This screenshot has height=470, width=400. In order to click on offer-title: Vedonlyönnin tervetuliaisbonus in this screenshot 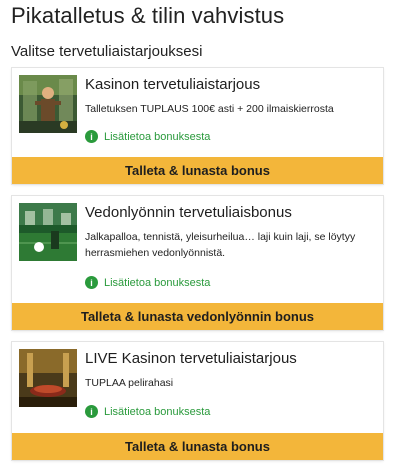, I will do `click(188, 212)`.